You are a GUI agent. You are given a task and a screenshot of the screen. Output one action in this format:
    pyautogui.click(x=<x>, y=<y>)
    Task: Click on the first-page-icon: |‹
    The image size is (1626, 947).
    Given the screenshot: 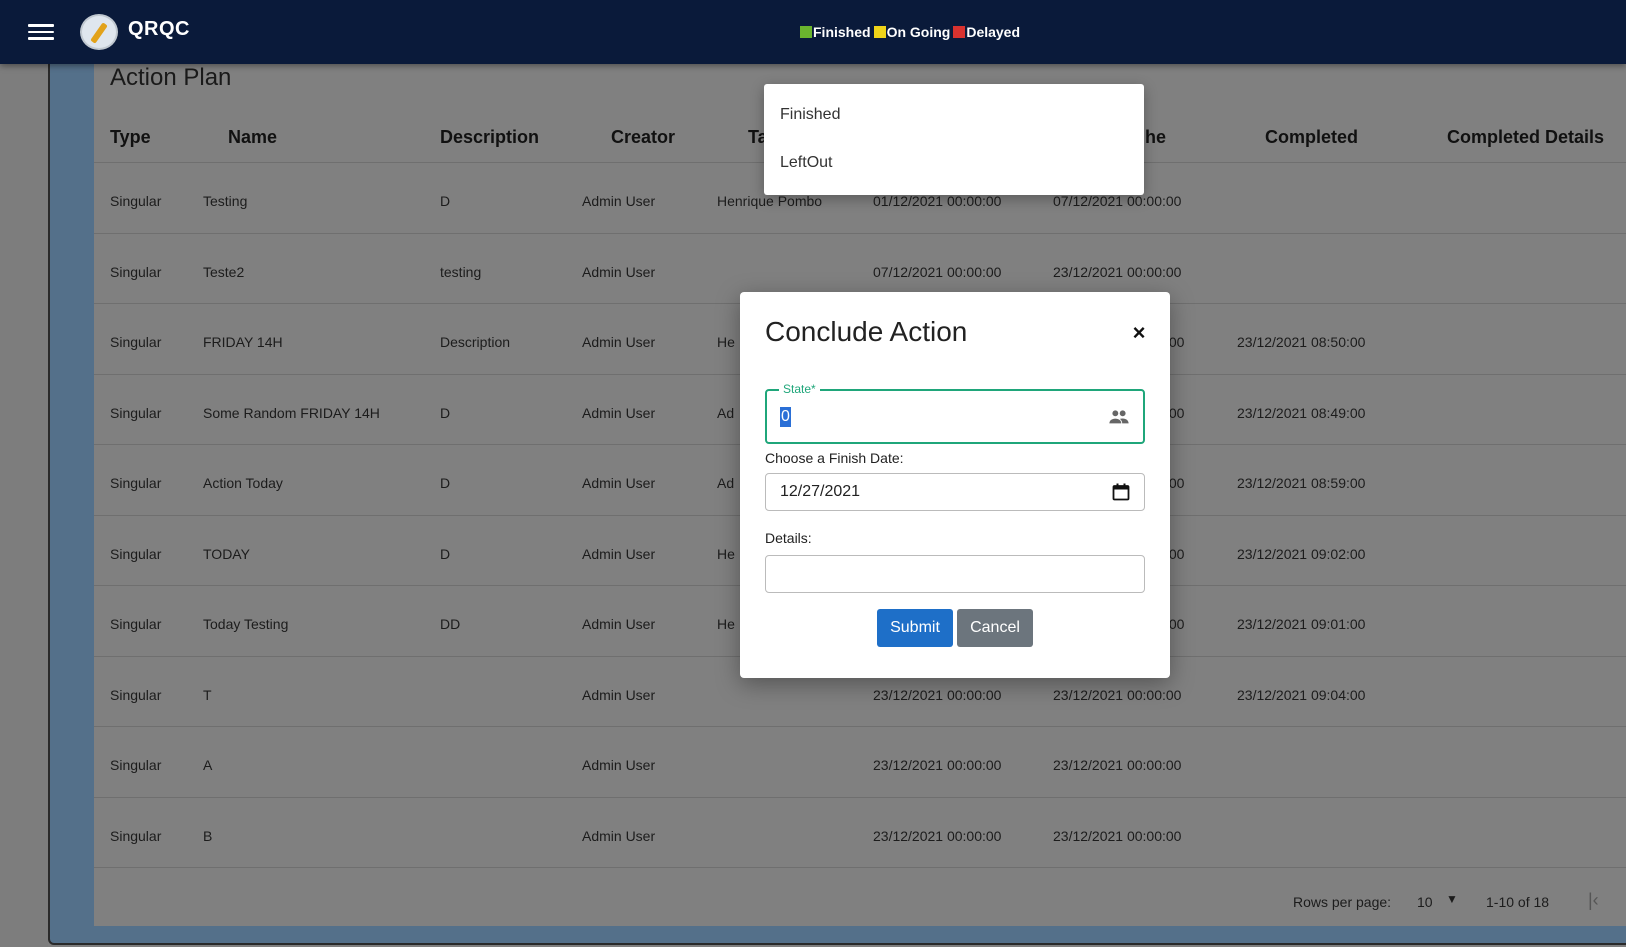 What is the action you would take?
    pyautogui.click(x=1593, y=900)
    